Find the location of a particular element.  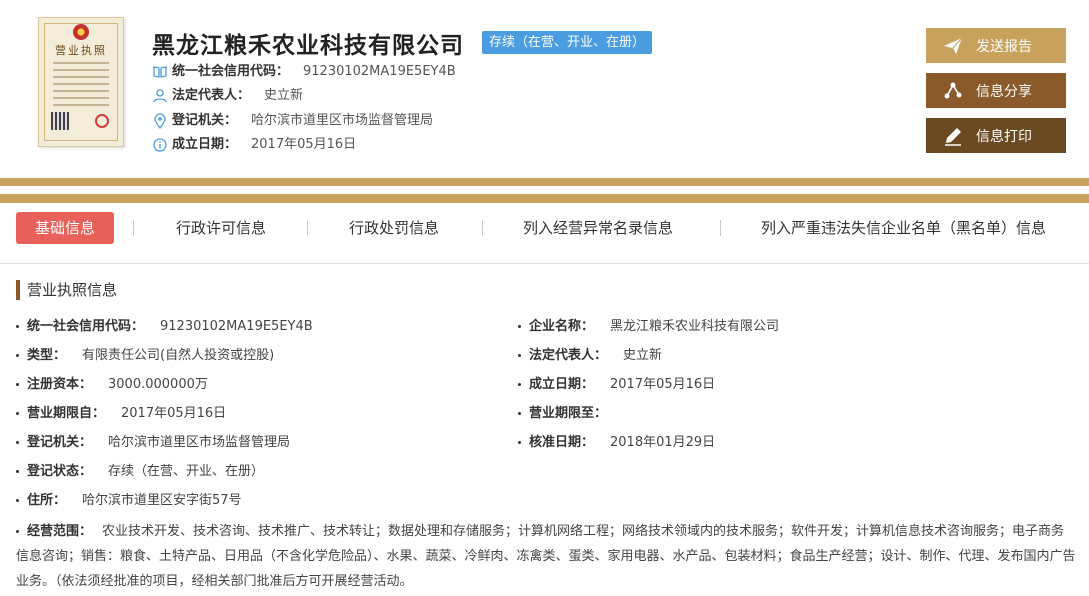

official-seal-icon is located at coordinates (102, 121).